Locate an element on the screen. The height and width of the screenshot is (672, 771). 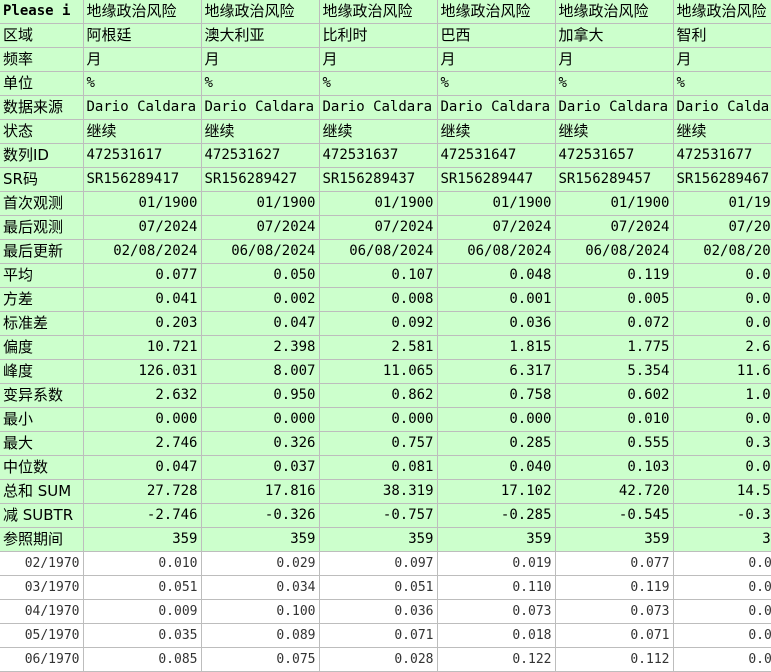
value-cell: SR156289427 is located at coordinates (260, 179).